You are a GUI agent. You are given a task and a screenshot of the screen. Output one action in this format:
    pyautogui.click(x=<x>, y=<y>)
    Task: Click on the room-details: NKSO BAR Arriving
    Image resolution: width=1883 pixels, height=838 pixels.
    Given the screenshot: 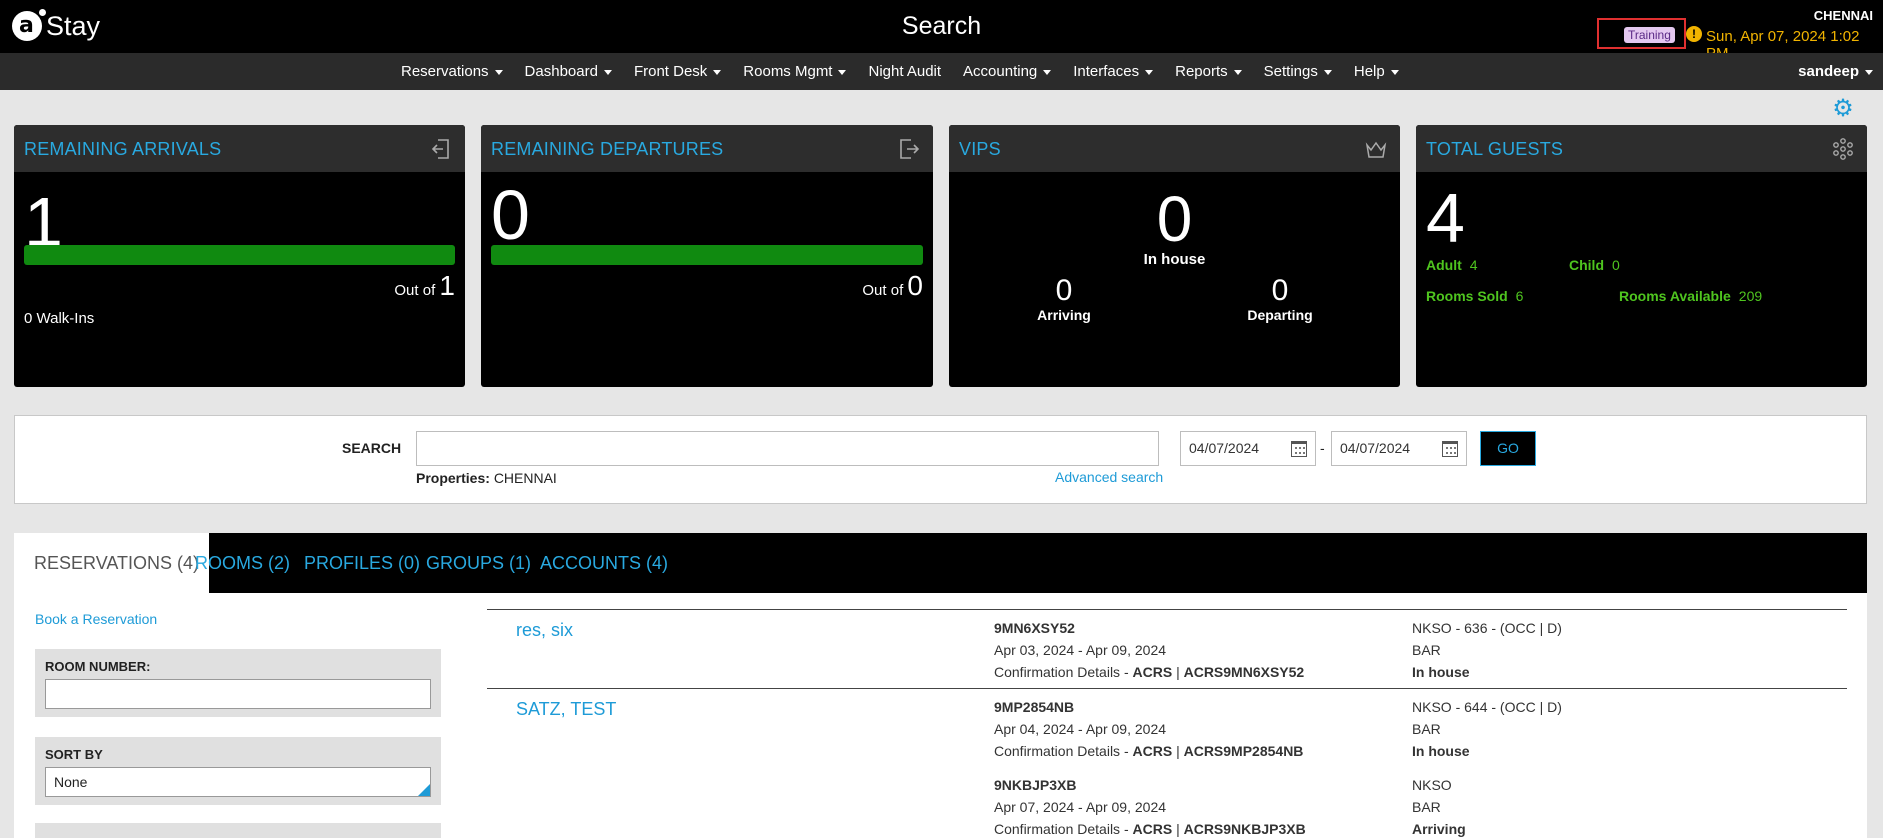 What is the action you would take?
    pyautogui.click(x=1439, y=806)
    